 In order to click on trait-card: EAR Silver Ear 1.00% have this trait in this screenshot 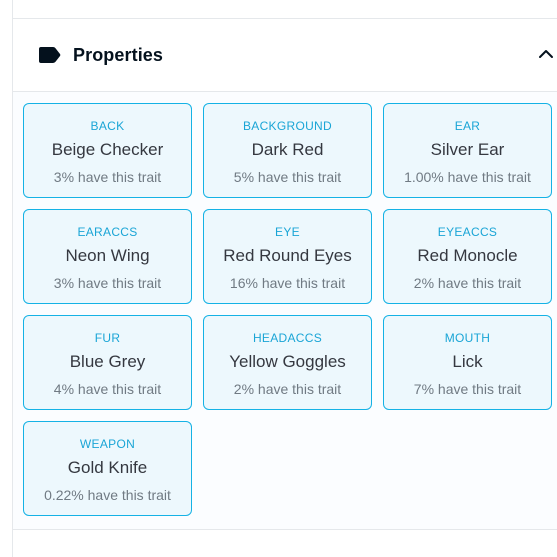, I will do `click(467, 150)`.